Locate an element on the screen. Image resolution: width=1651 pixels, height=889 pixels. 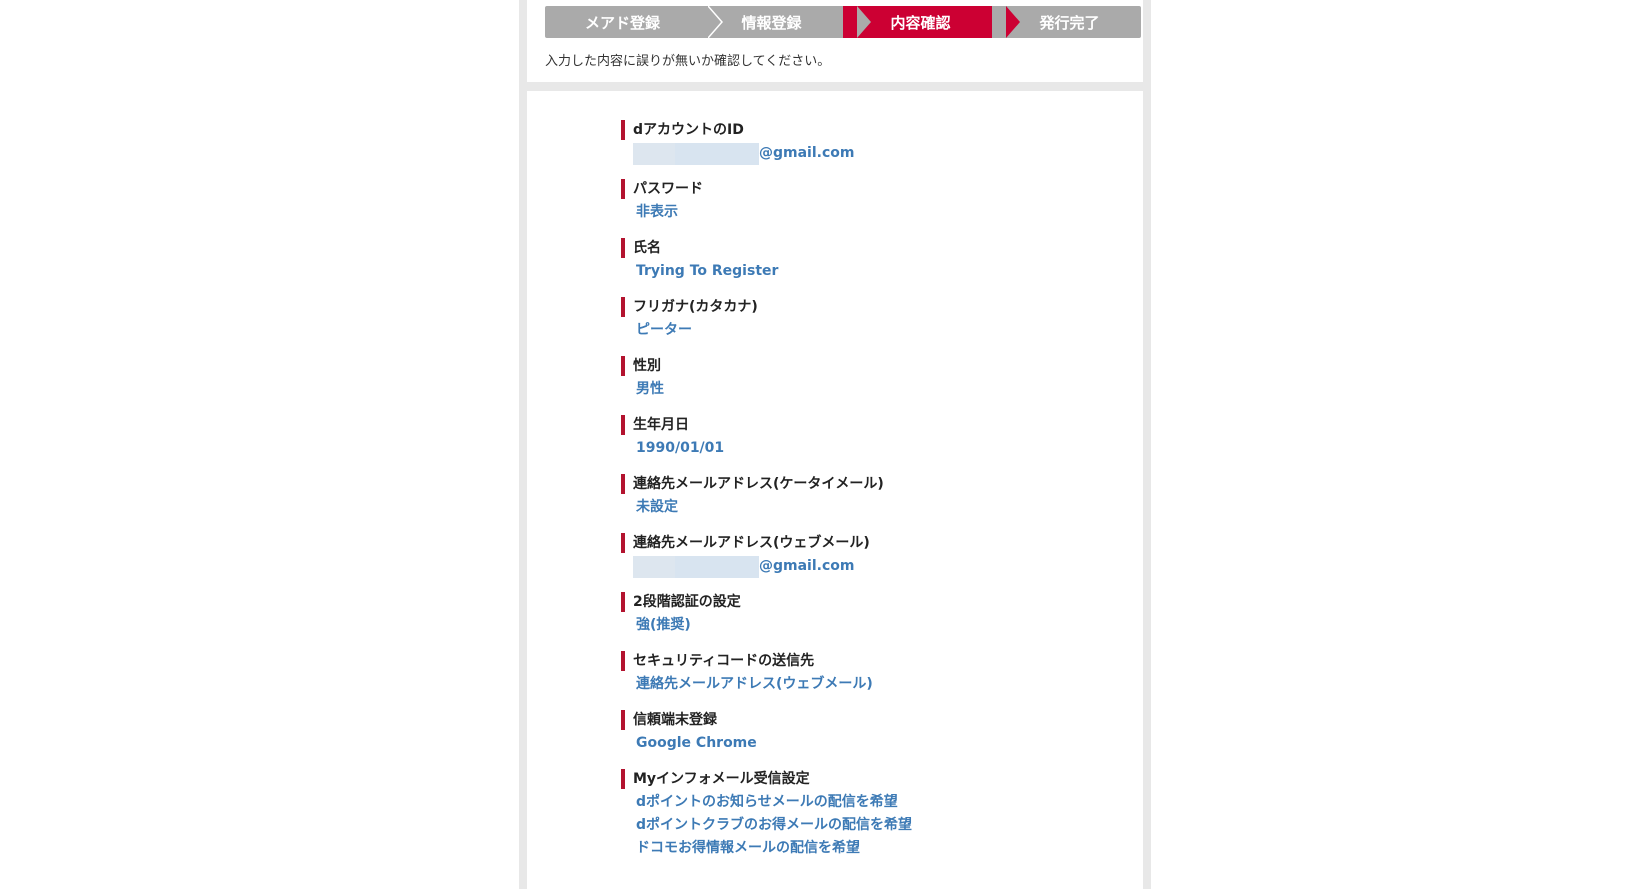
step-label: メアド登録 is located at coordinates (622, 22).